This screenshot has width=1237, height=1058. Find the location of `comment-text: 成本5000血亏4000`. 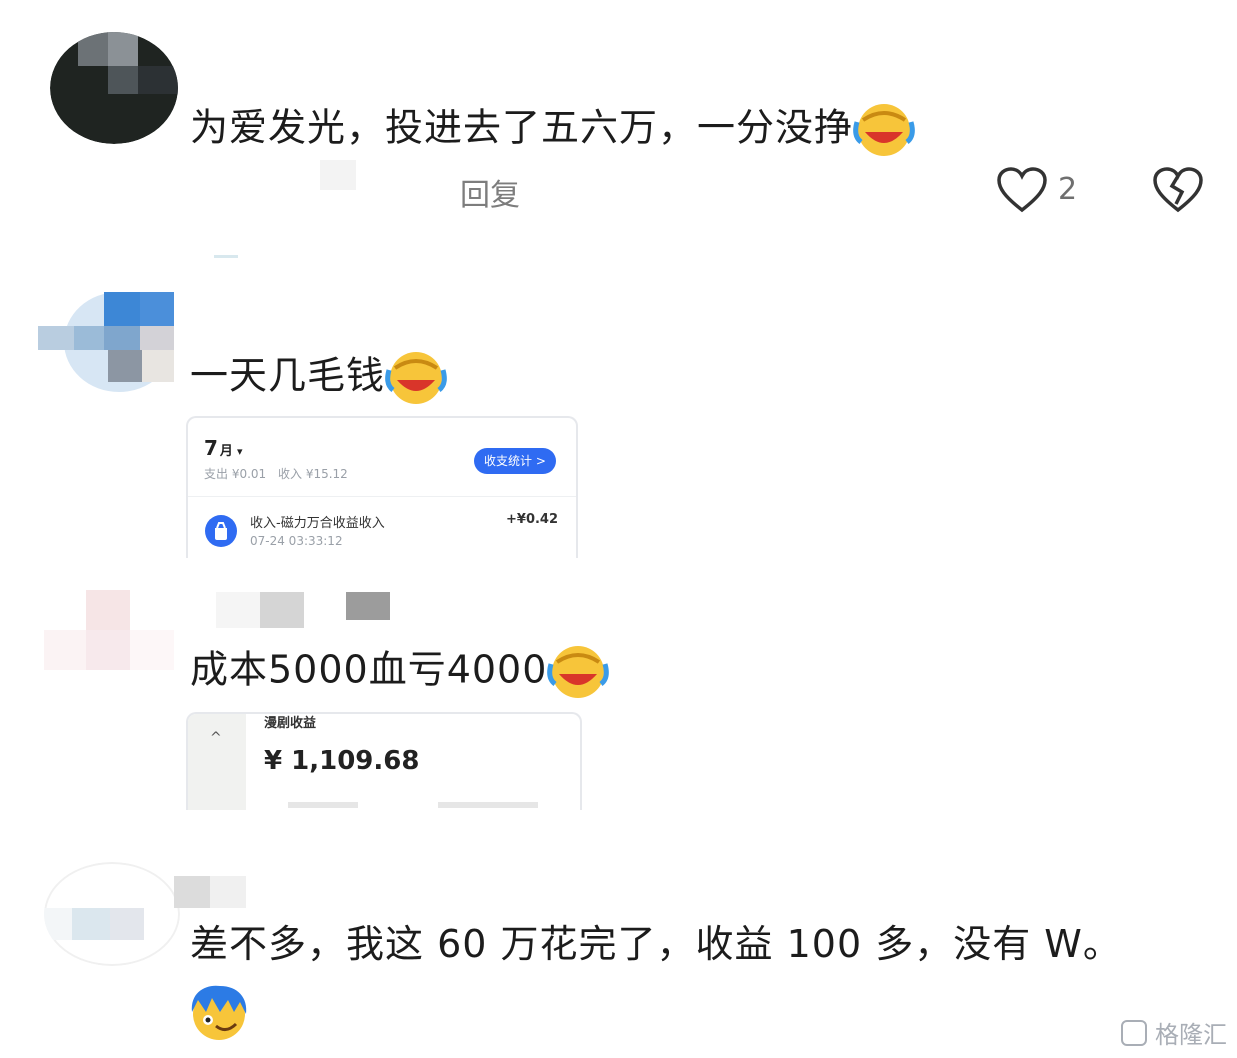

comment-text: 成本5000血亏4000 is located at coordinates (400, 672).